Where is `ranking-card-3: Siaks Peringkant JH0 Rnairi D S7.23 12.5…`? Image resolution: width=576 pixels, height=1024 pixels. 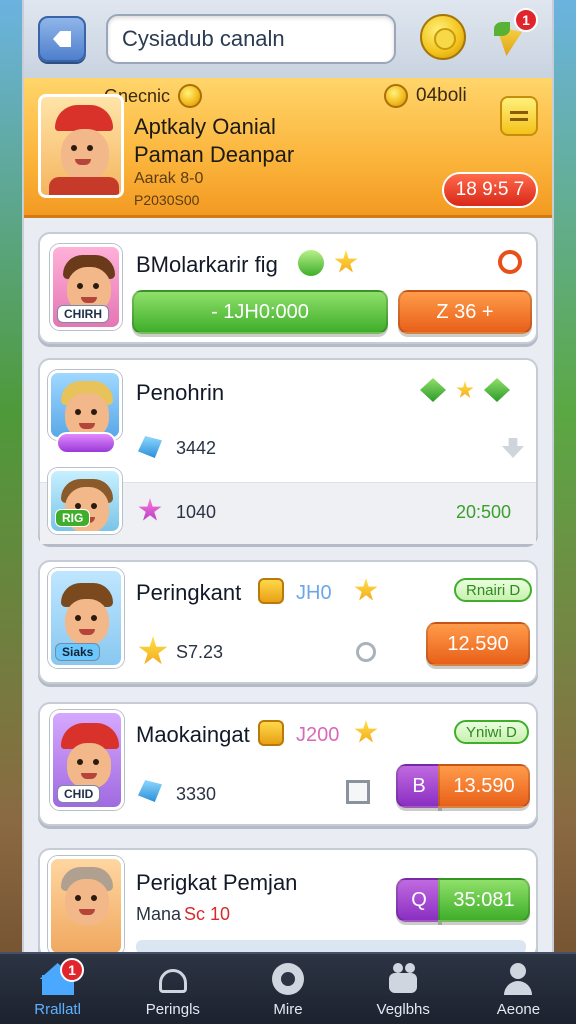
ranking-card-3: Siaks Peringkant JH0 Rnairi D S7.23 12.5… is located at coordinates (288, 622).